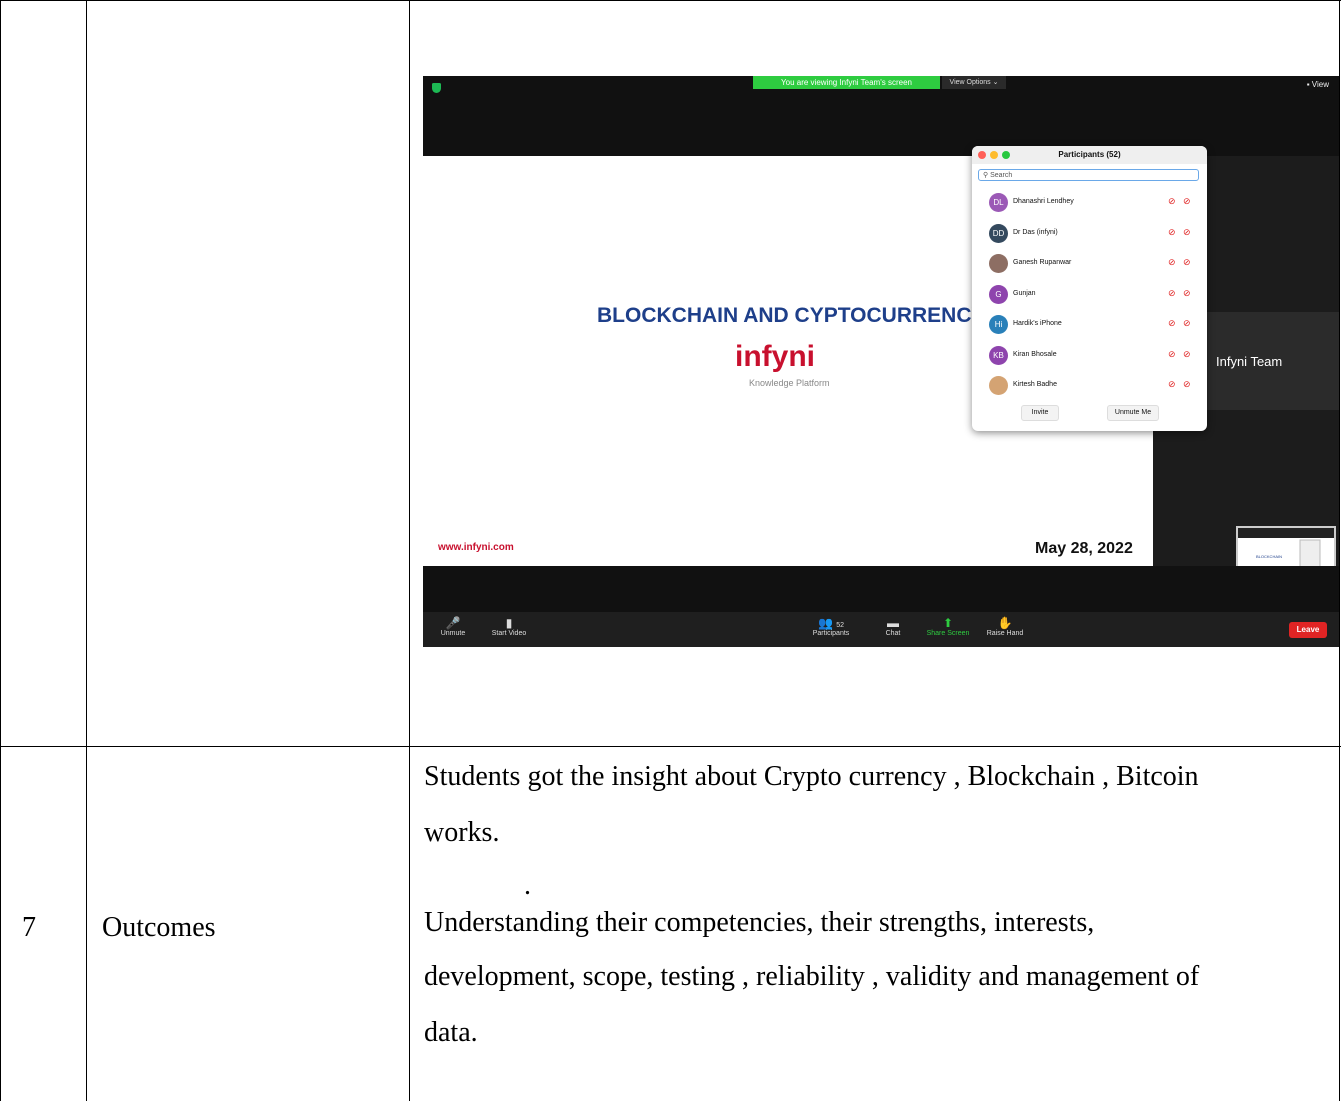 The width and height of the screenshot is (1341, 1101). I want to click on view-button: ▪ View, so click(1318, 84).